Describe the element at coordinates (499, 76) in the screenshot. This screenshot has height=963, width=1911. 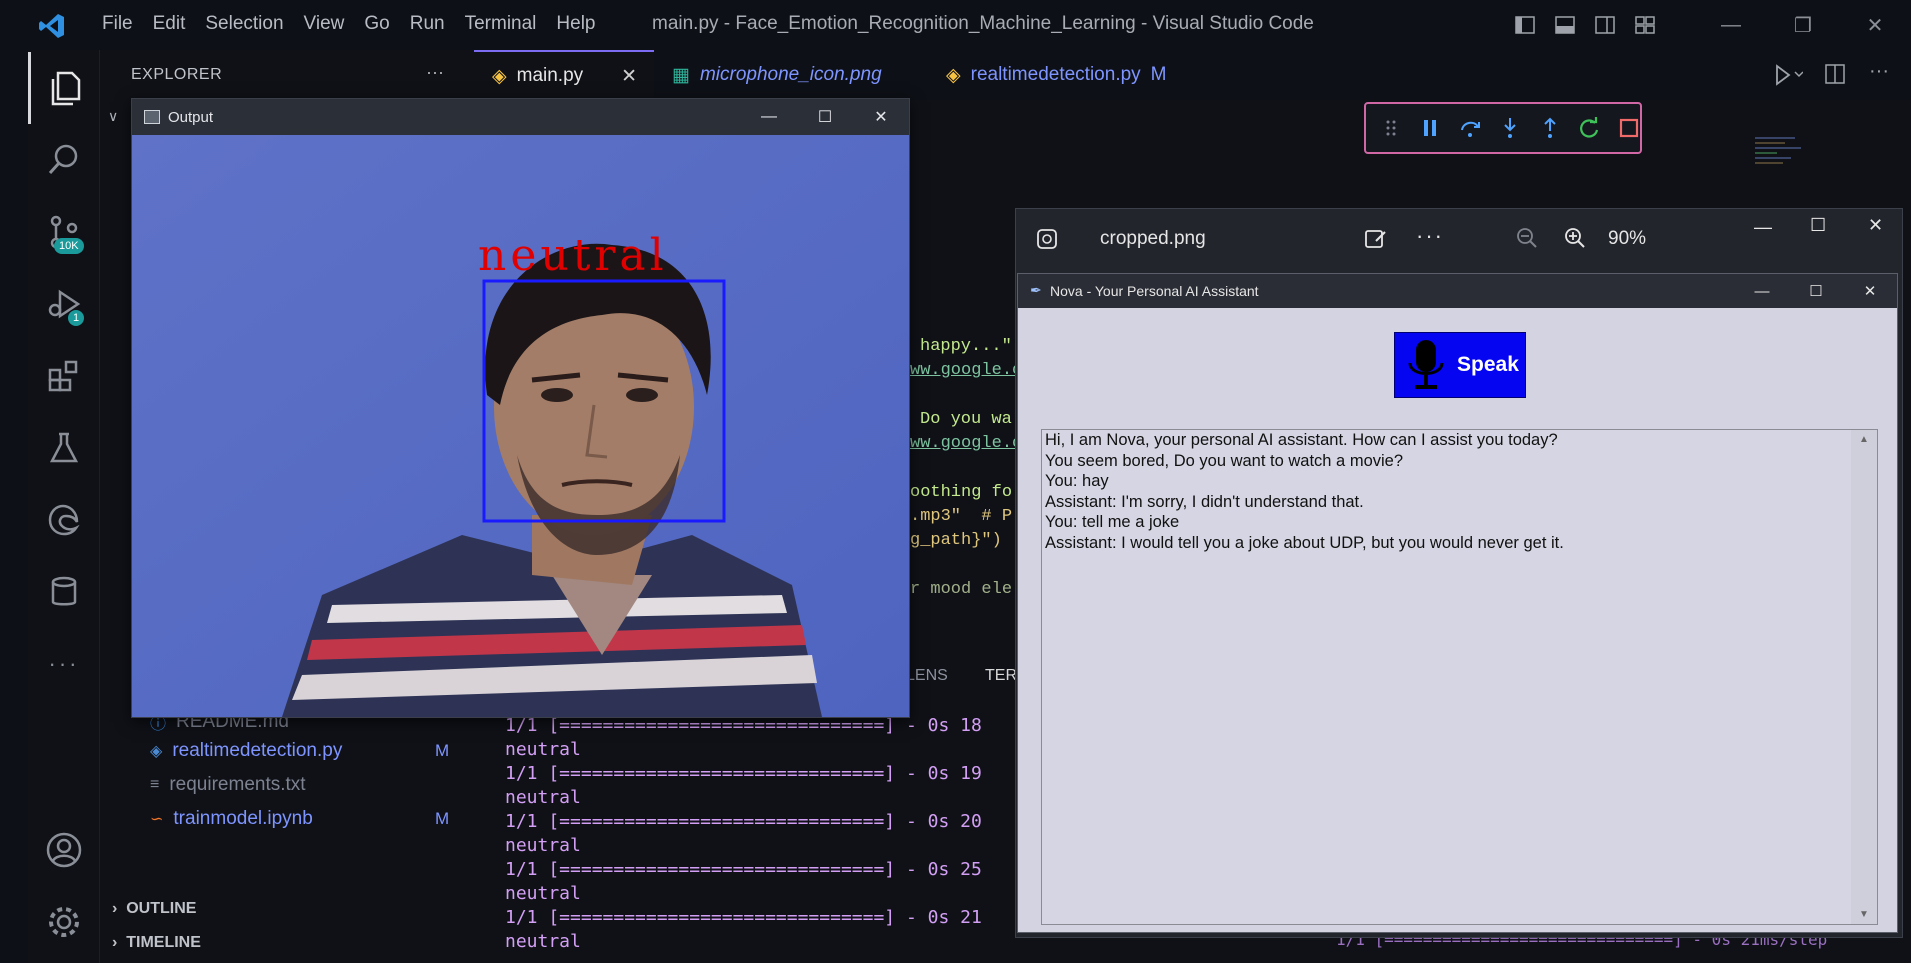
I see `python-file-icon: ◈` at that location.